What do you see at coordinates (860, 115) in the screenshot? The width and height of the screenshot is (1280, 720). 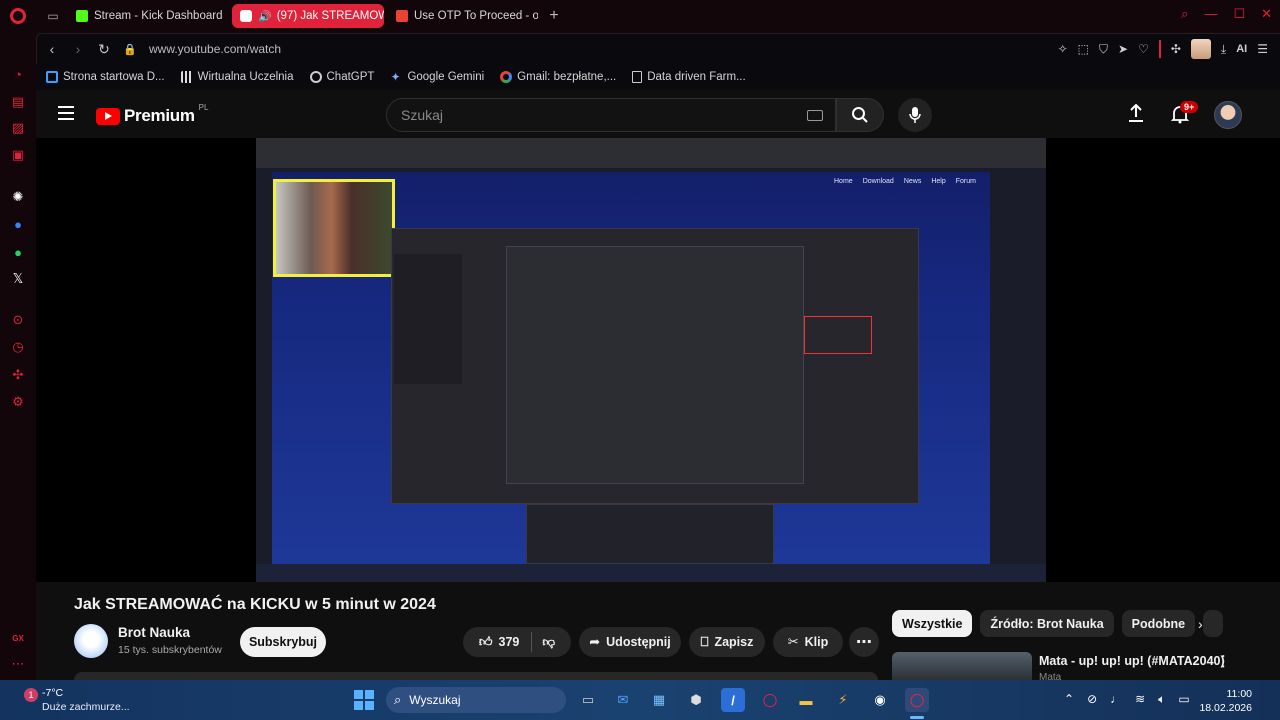 I see `search-button` at bounding box center [860, 115].